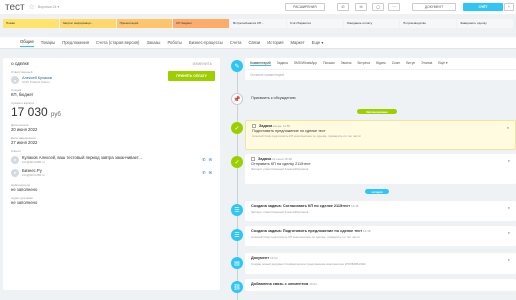 Image resolution: width=516 pixels, height=300 pixels. What do you see at coordinates (237, 99) in the screenshot?
I see `pin-icon: 📌` at bounding box center [237, 99].